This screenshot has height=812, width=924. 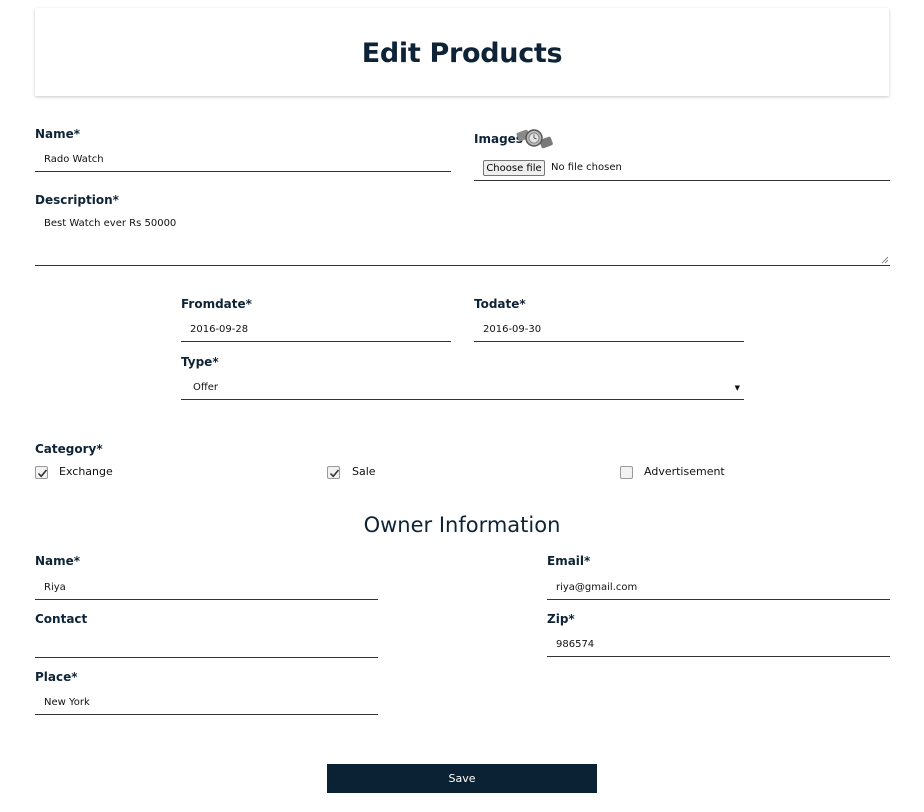 What do you see at coordinates (58, 561) in the screenshot?
I see `owner-name-label: Name*` at bounding box center [58, 561].